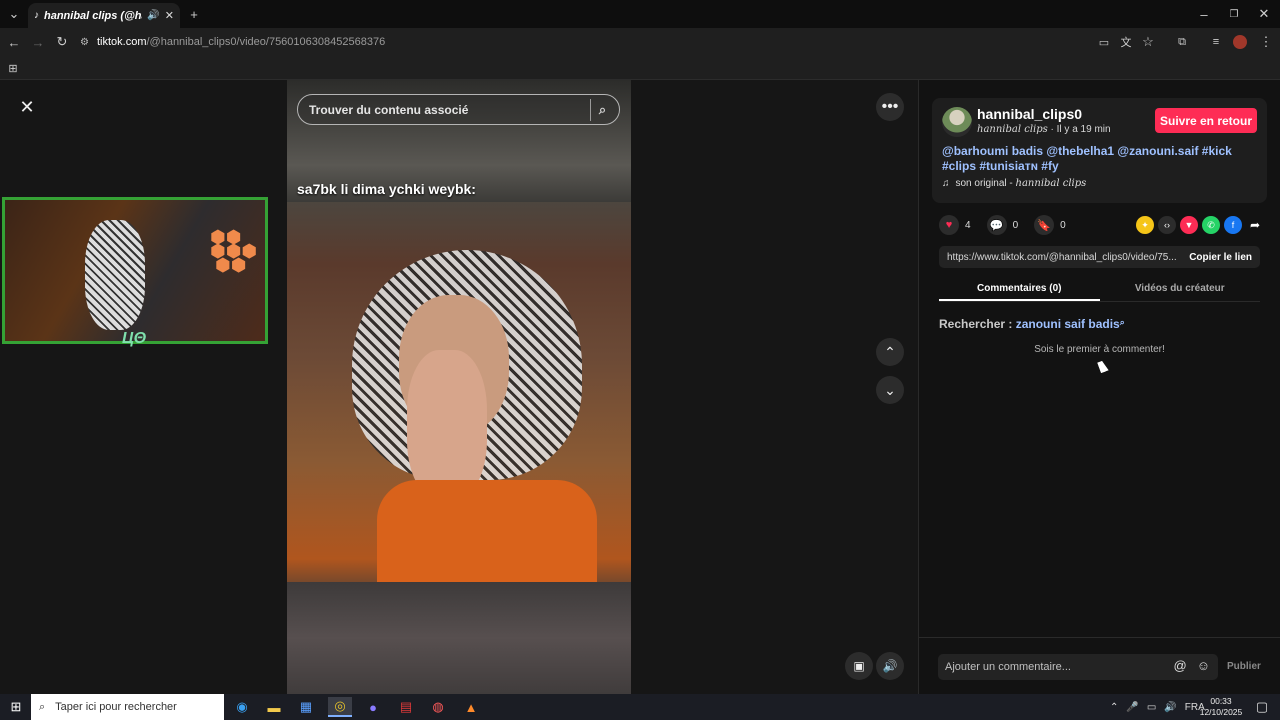 Image resolution: width=1280 pixels, height=720 pixels. What do you see at coordinates (1266, 42) in the screenshot?
I see `menu-icon: ⋮` at bounding box center [1266, 42].